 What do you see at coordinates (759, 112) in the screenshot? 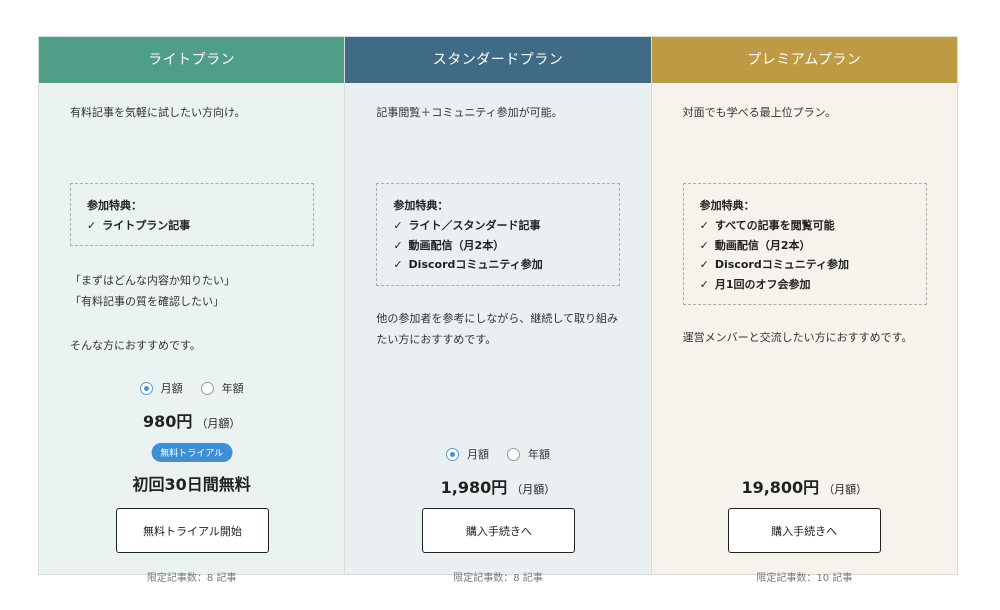
I see `plan-description: 対面でも学べる最上位プラン。` at bounding box center [759, 112].